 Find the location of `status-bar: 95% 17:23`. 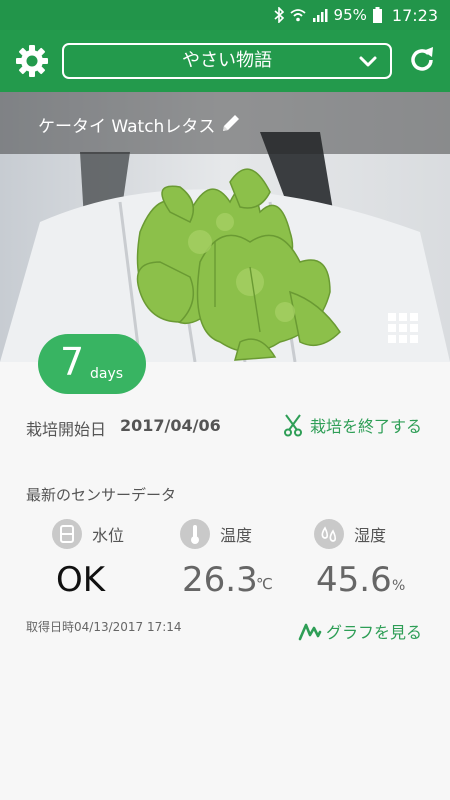

status-bar: 95% 17:23 is located at coordinates (225, 15).